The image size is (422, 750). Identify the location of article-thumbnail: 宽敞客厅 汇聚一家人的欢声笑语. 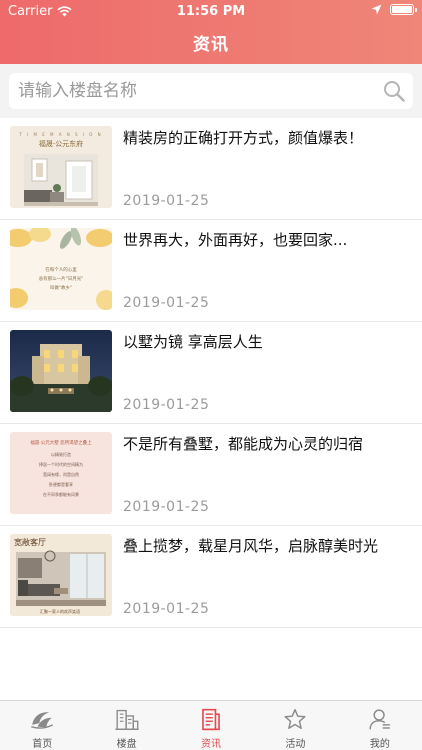
(61, 575).